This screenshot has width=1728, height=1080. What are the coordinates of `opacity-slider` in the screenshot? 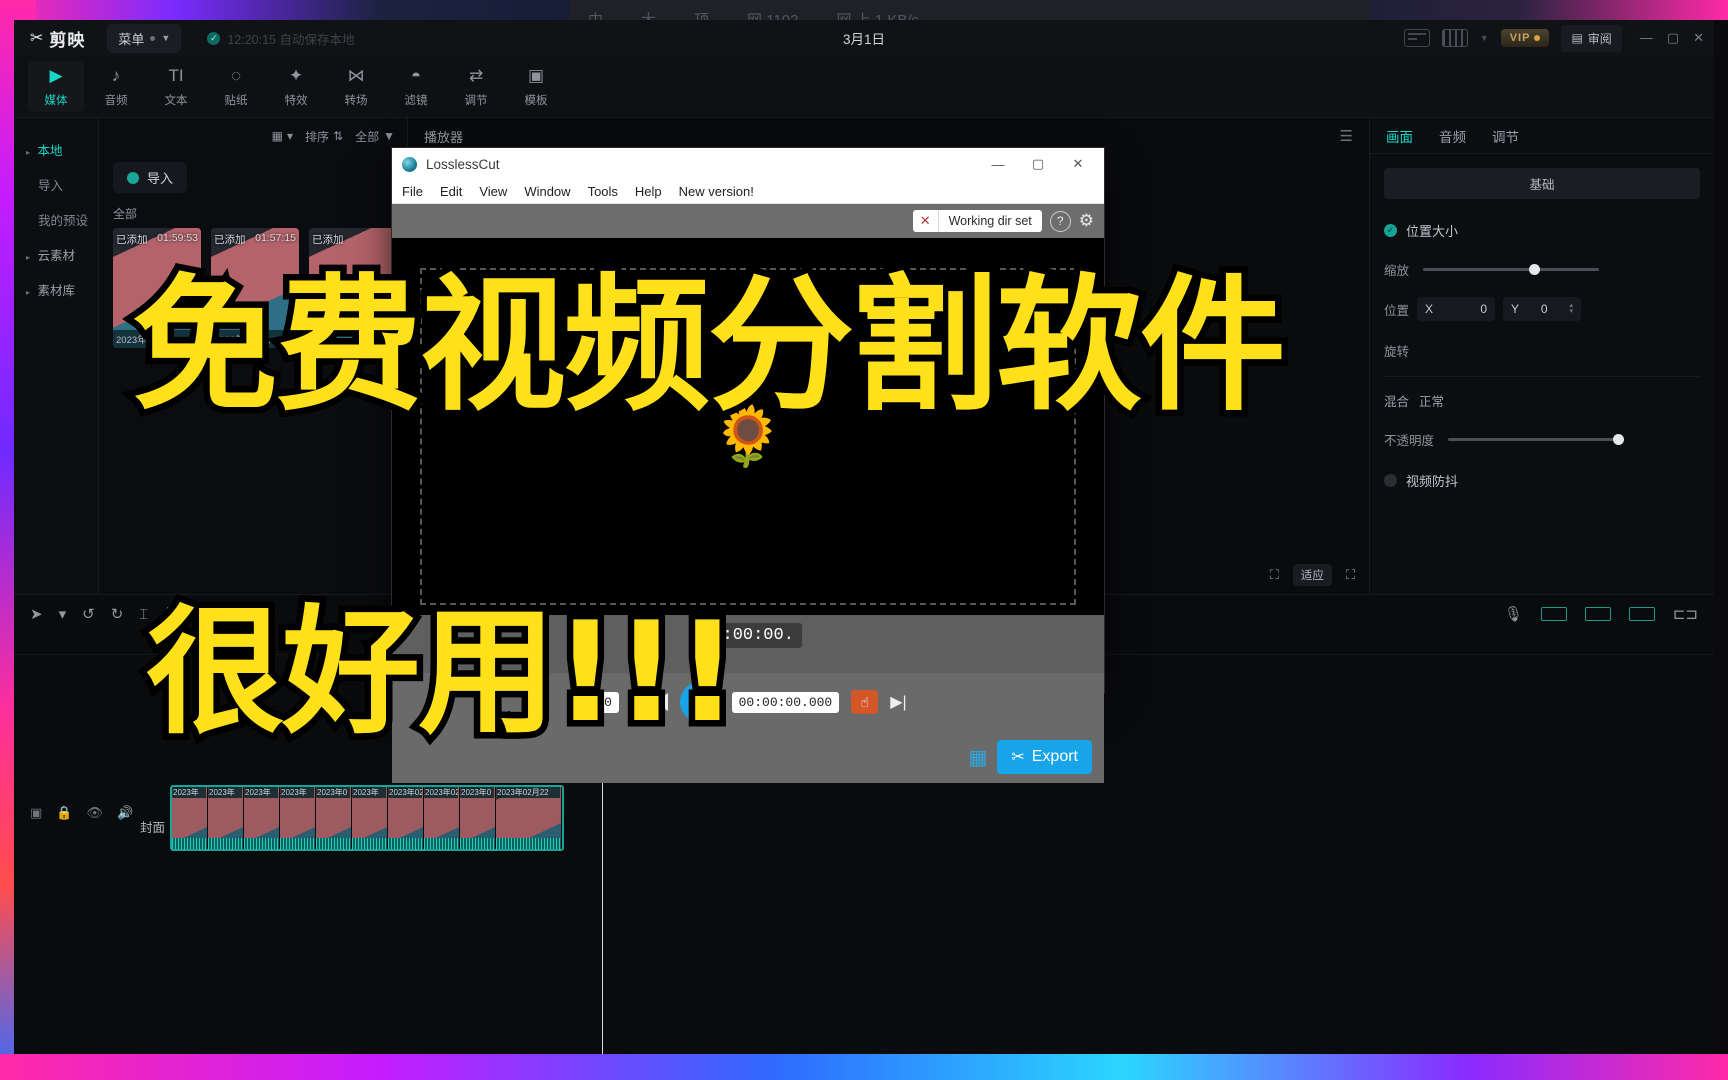 It's located at (1536, 439).